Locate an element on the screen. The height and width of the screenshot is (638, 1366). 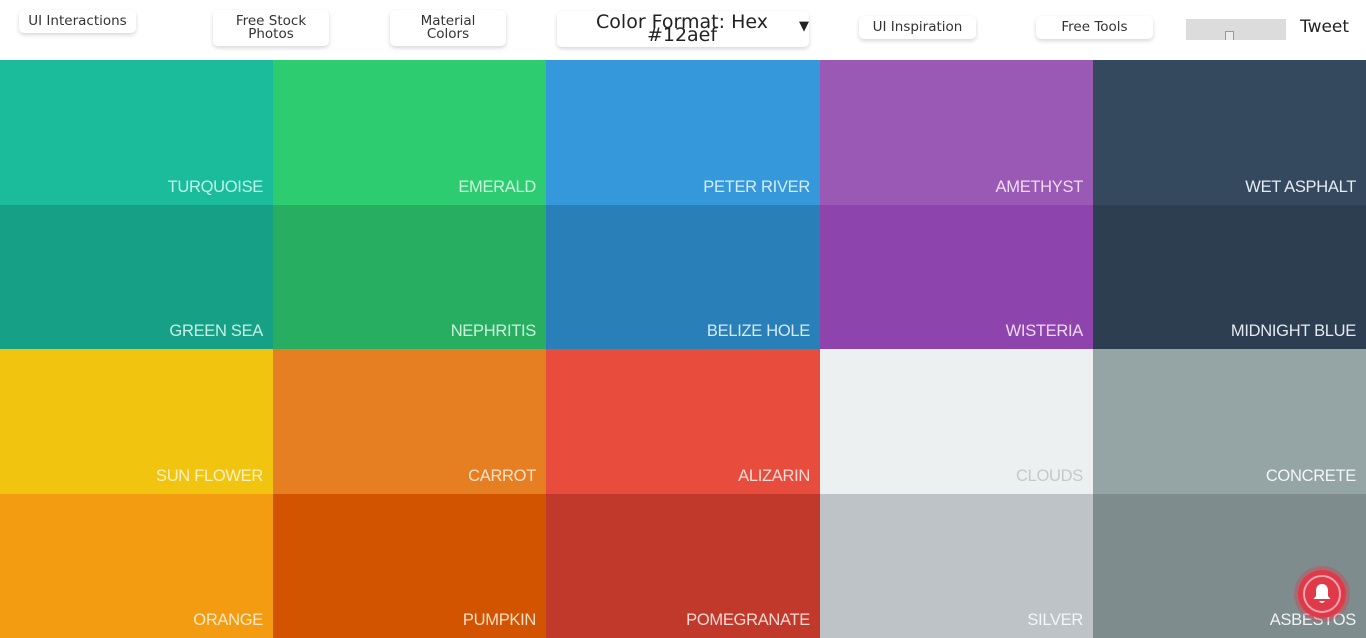
color-tile-turquoise: Turquoise is located at coordinates (136, 132).